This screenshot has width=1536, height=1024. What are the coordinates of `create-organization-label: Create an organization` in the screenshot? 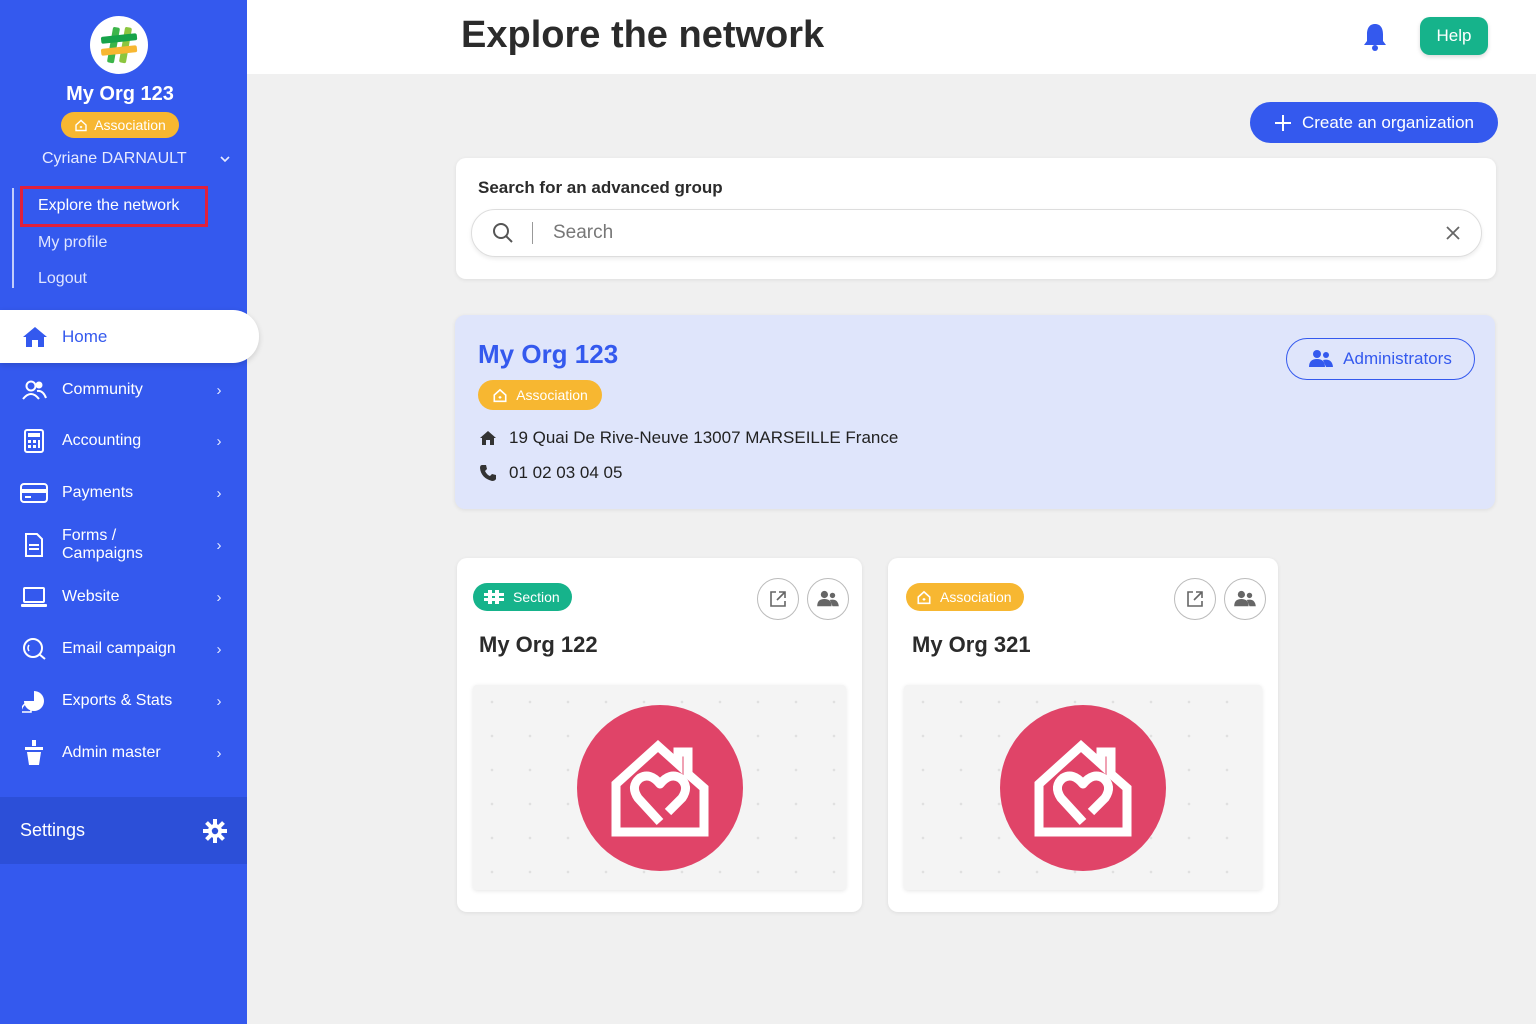 It's located at (1387, 122).